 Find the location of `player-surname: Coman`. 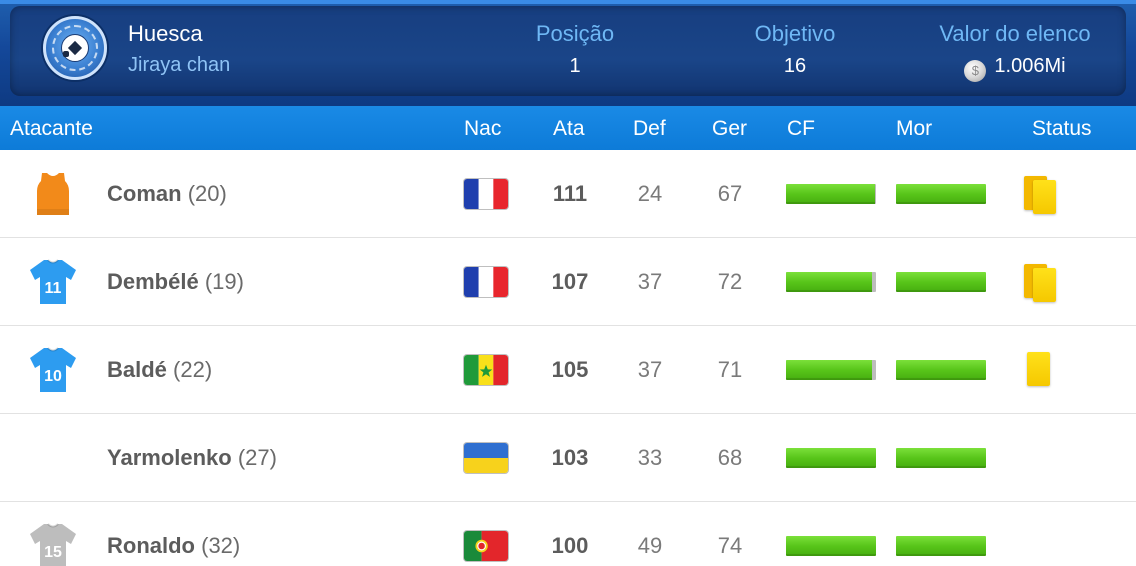

player-surname: Coman is located at coordinates (144, 193).